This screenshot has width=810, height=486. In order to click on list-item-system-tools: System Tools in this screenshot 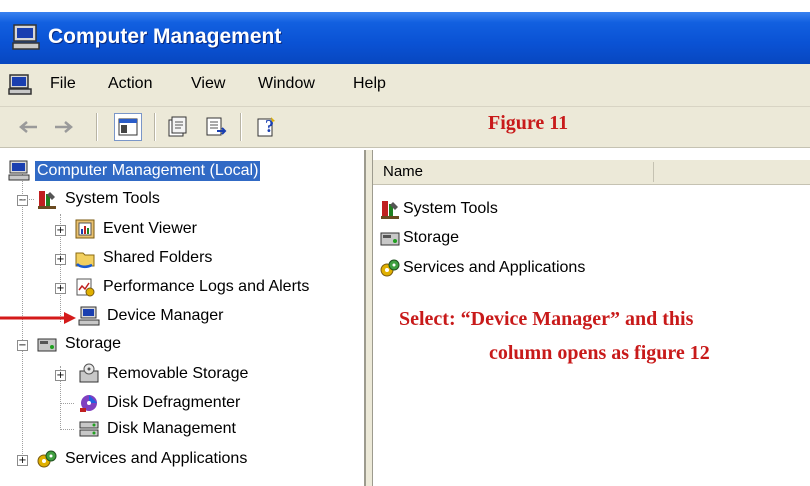, I will do `click(438, 209)`.